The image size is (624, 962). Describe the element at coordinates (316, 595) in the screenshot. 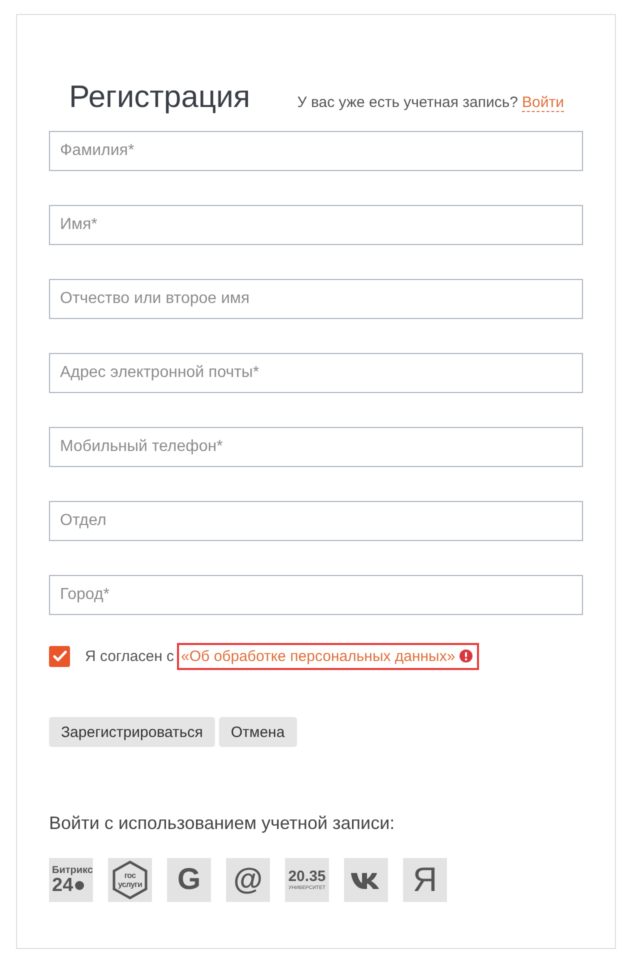

I see `input-field: Город*` at that location.